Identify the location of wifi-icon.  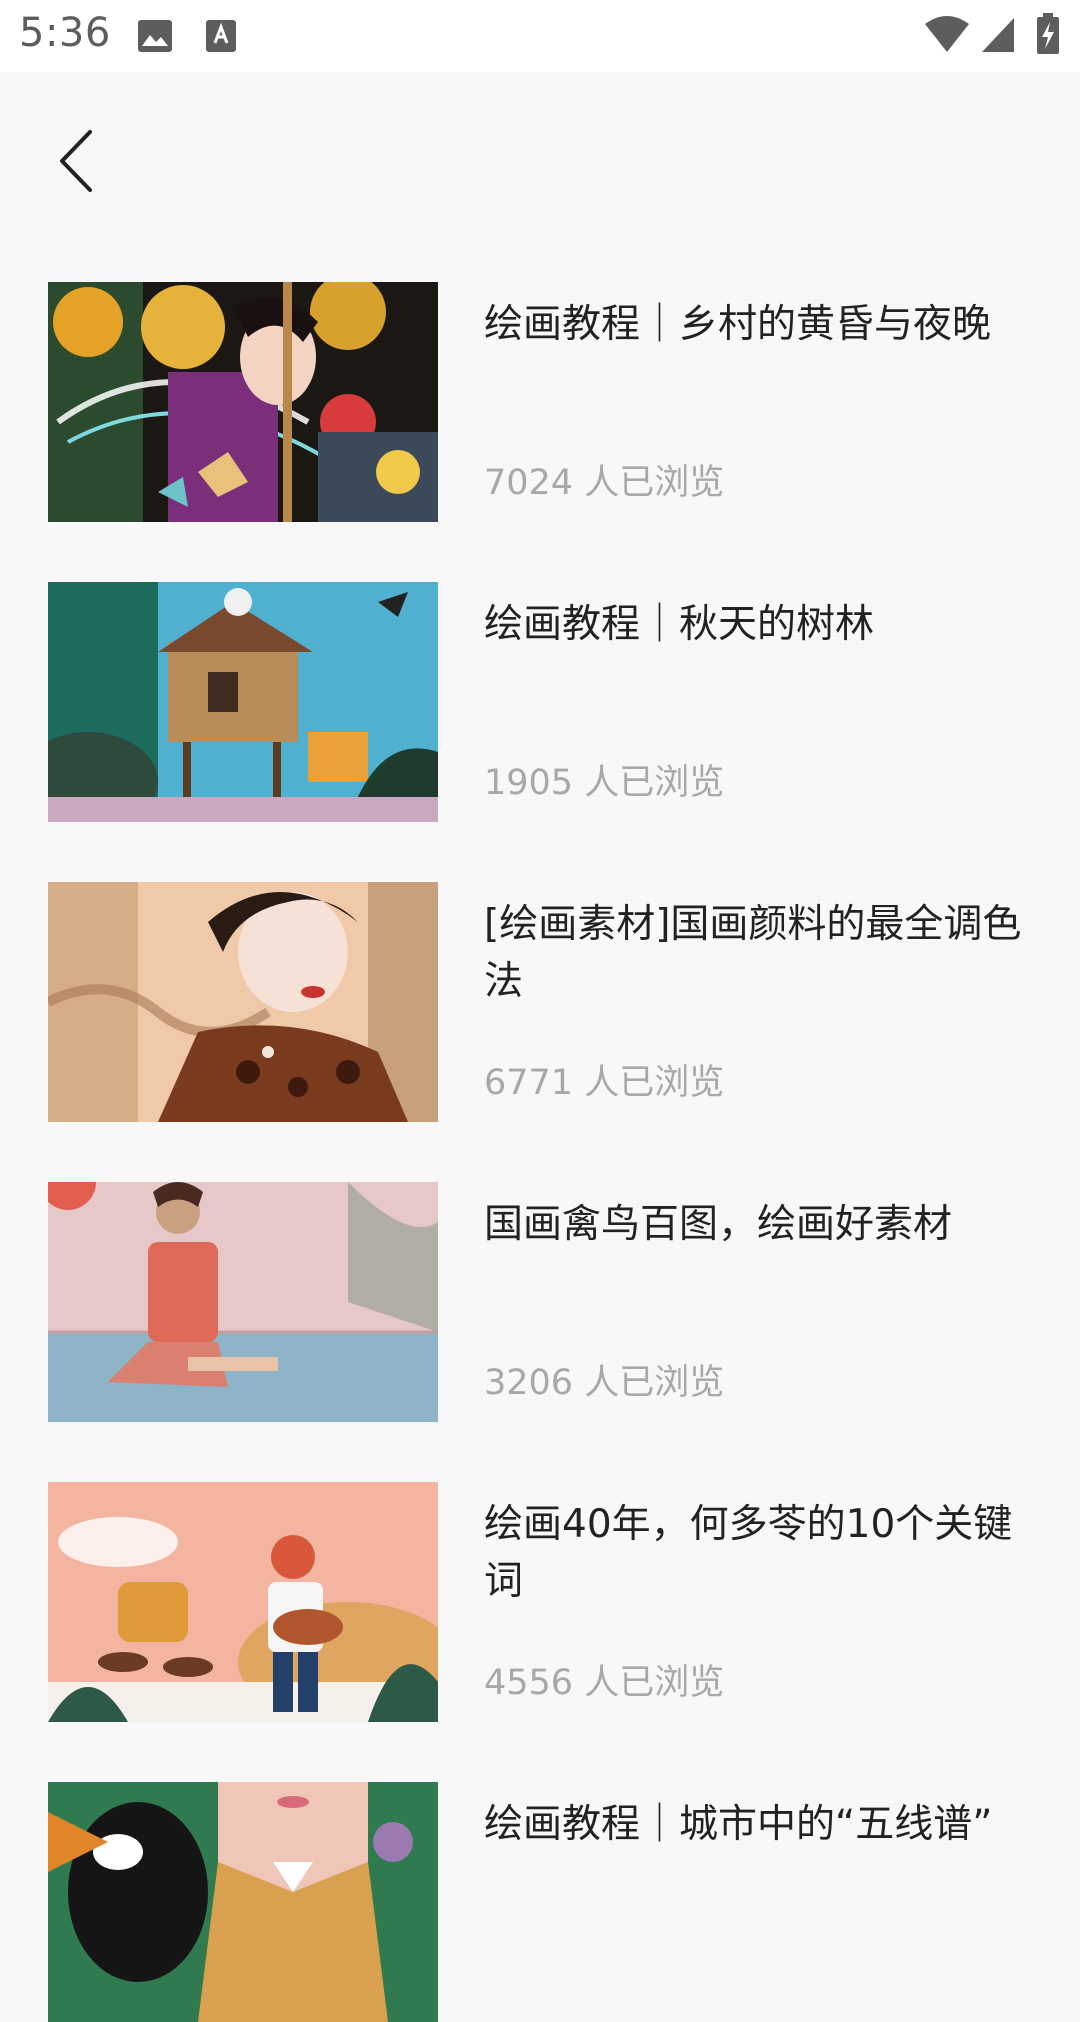
(947, 34).